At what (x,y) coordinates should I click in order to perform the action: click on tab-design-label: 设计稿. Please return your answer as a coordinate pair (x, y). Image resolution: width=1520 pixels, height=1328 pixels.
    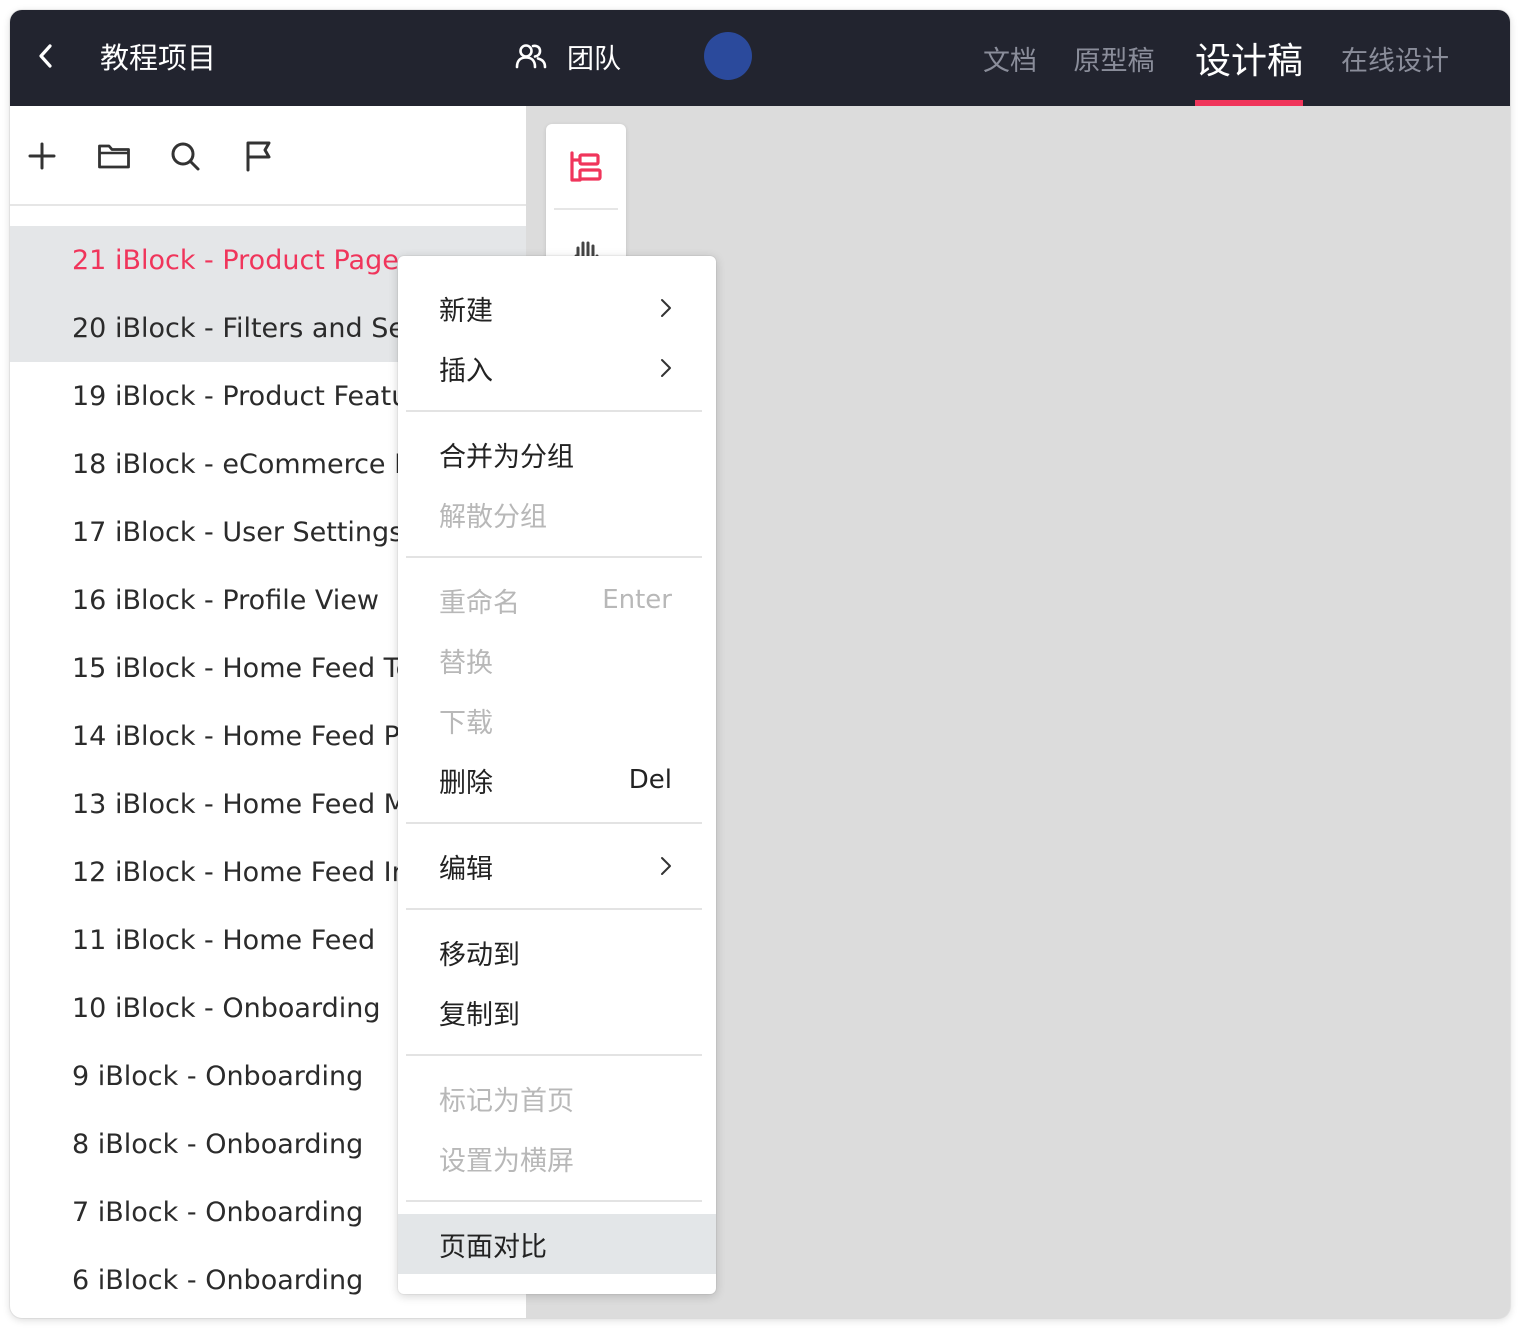
    Looking at the image, I should click on (1249, 61).